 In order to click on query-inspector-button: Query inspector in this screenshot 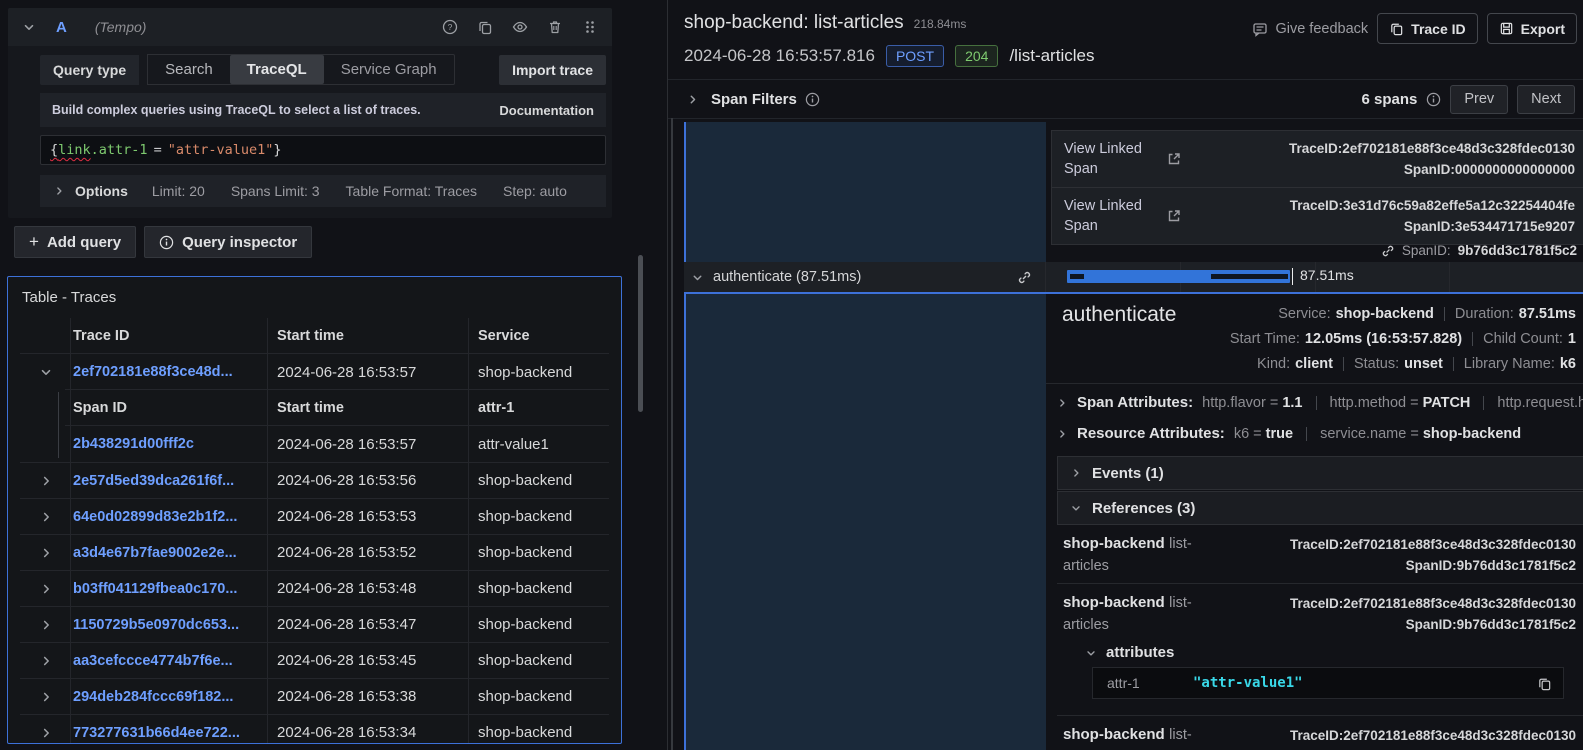, I will do `click(228, 242)`.